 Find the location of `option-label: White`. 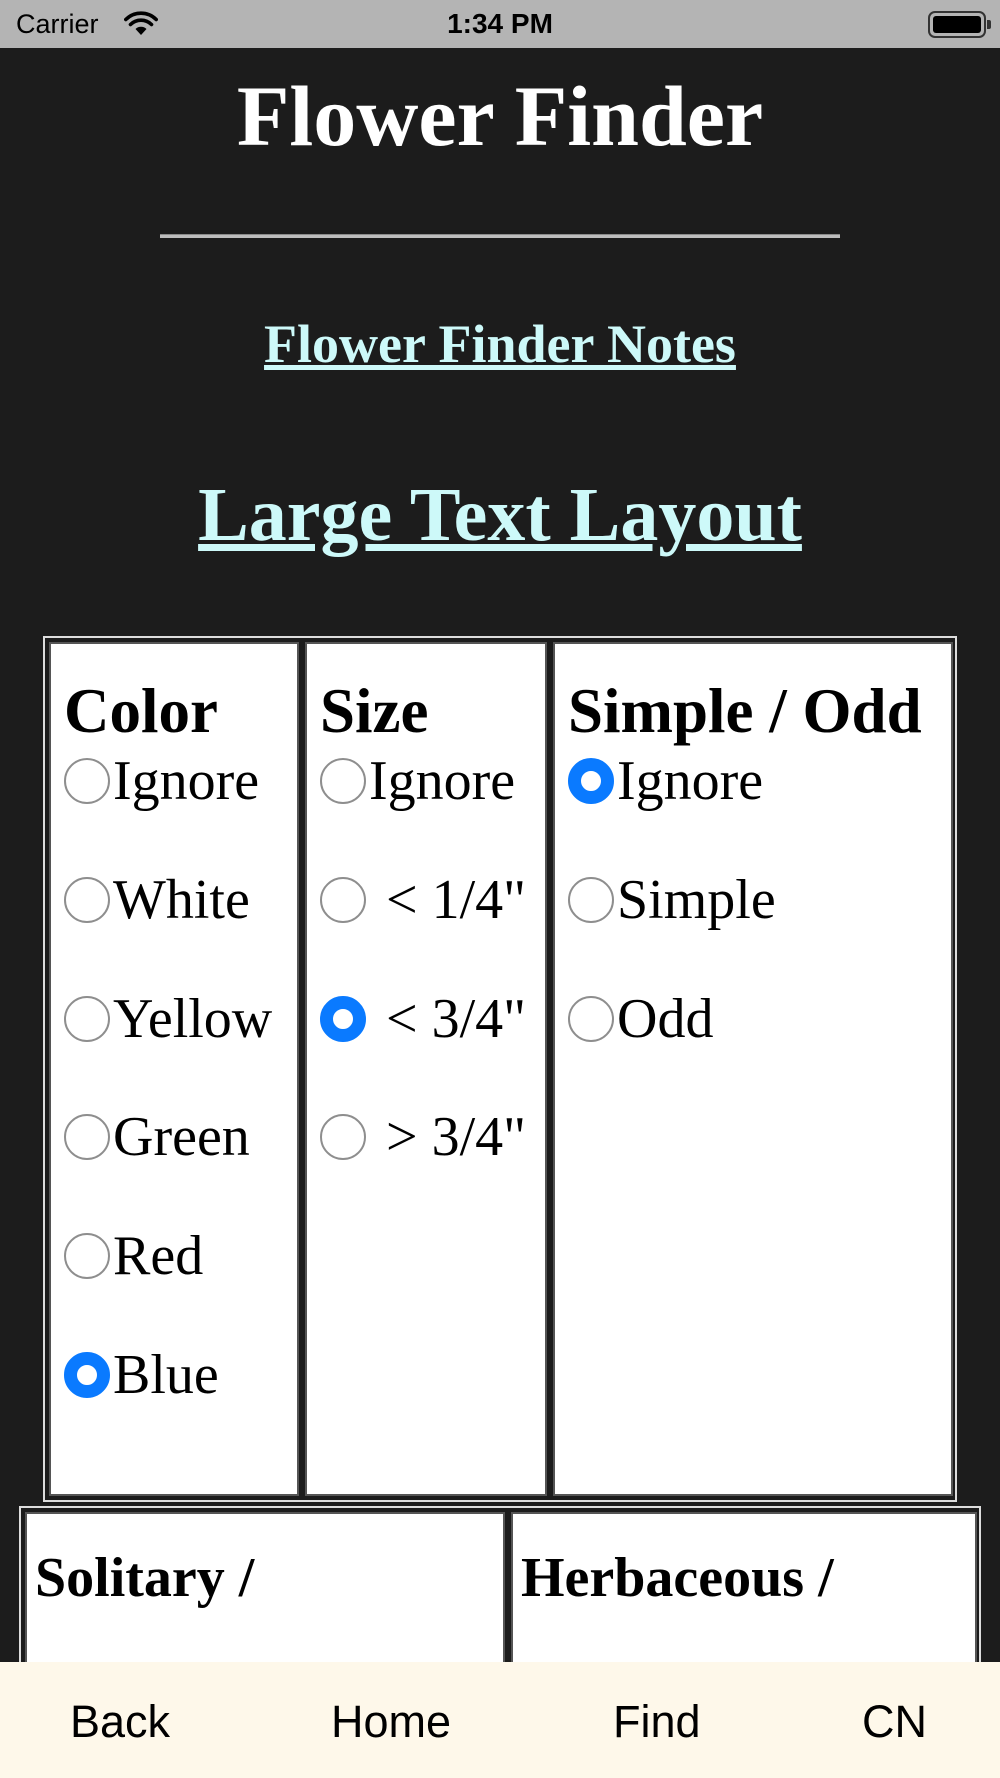

option-label: White is located at coordinates (181, 900).